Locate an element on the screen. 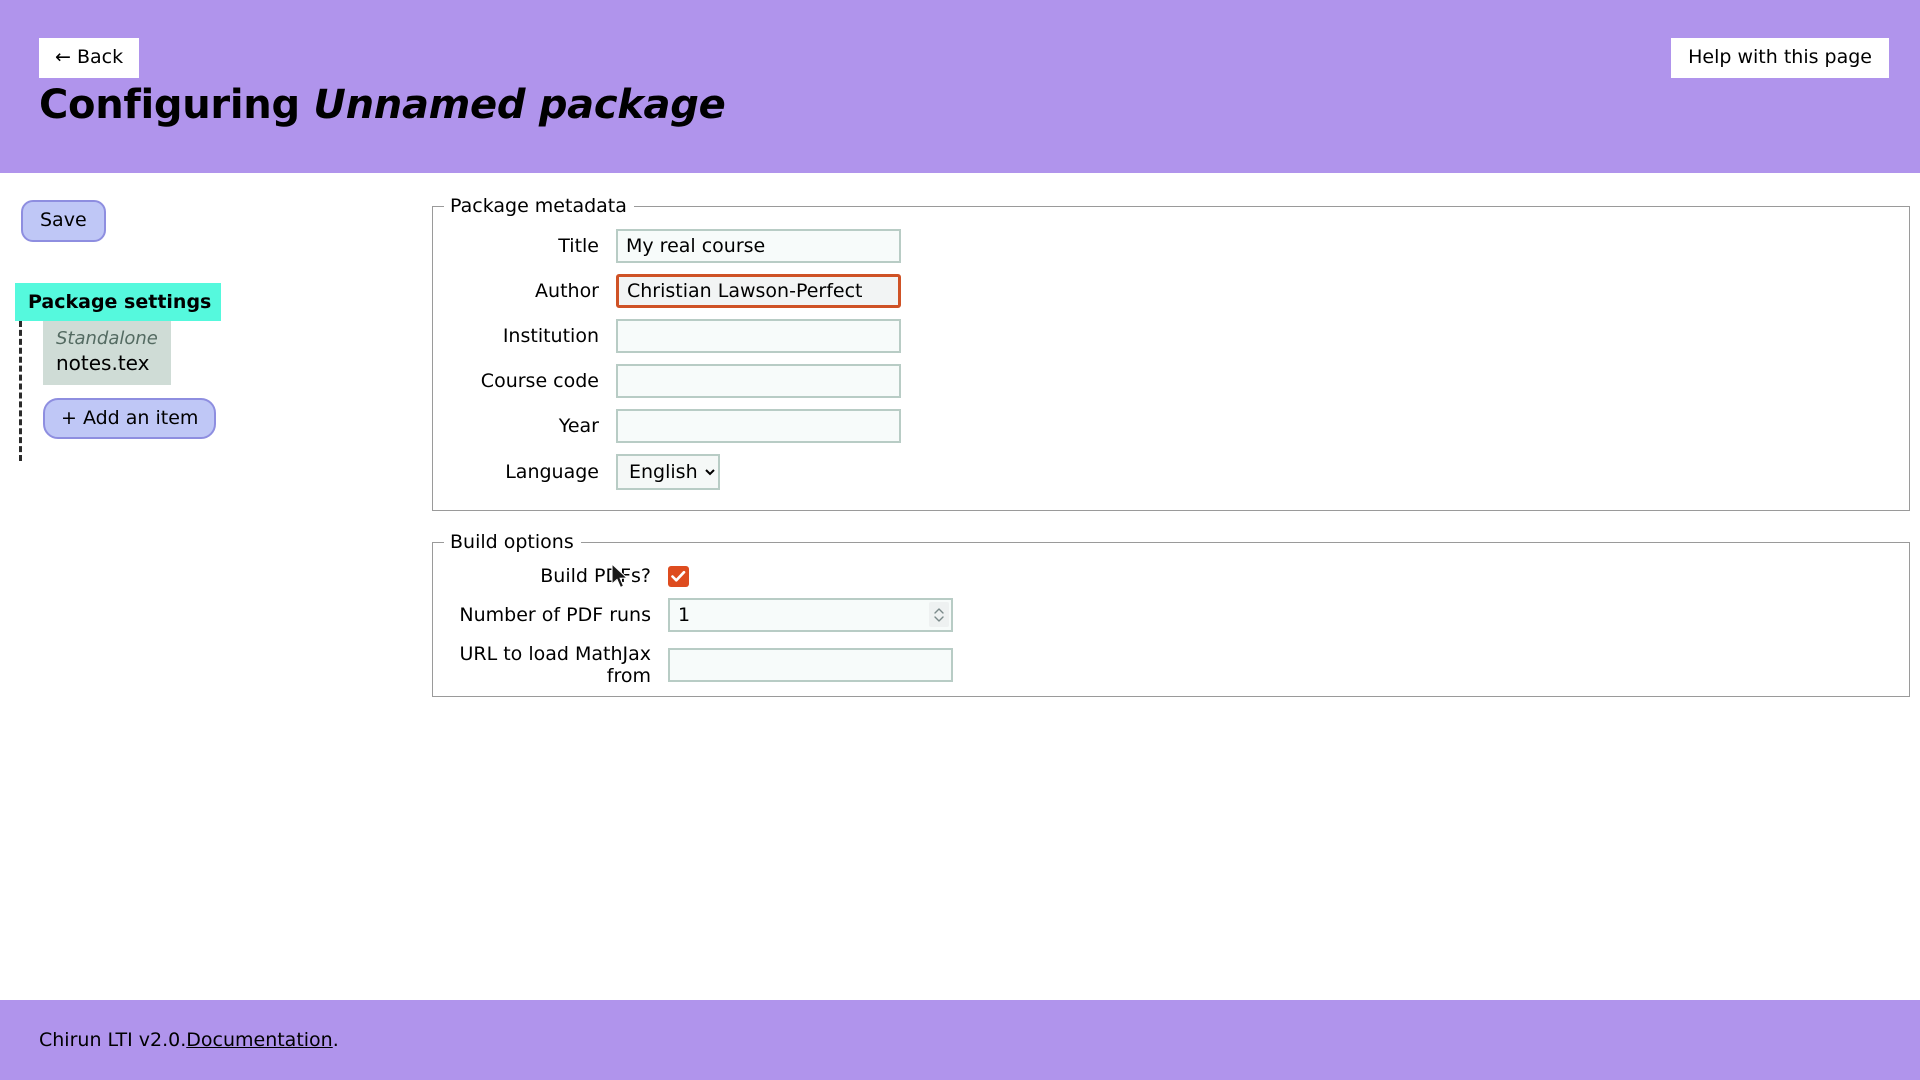 This screenshot has height=1080, width=1920. field-row-language: Language English is located at coordinates (1171, 472).